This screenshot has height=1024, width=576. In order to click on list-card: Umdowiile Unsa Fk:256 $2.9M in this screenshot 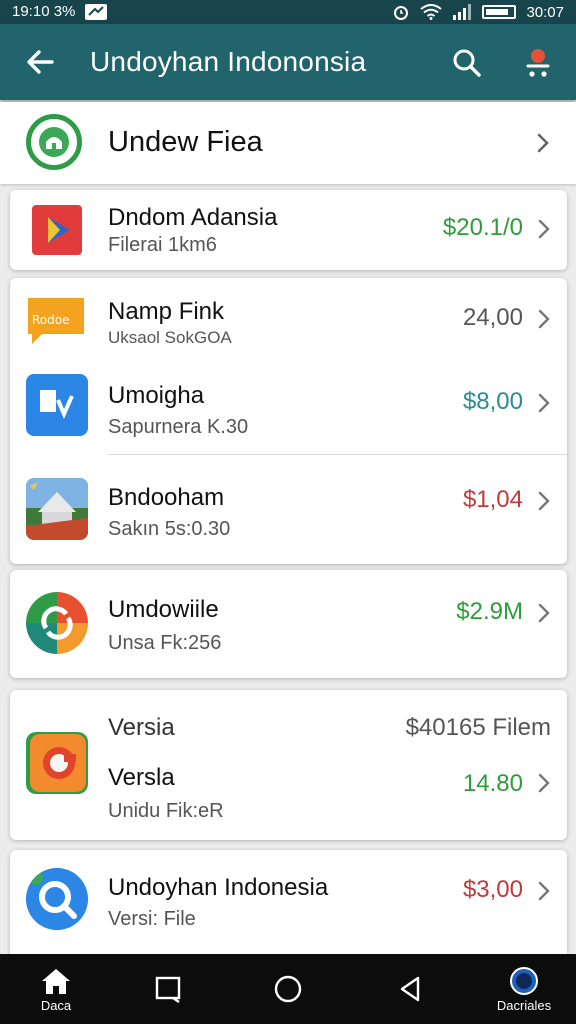, I will do `click(288, 624)`.